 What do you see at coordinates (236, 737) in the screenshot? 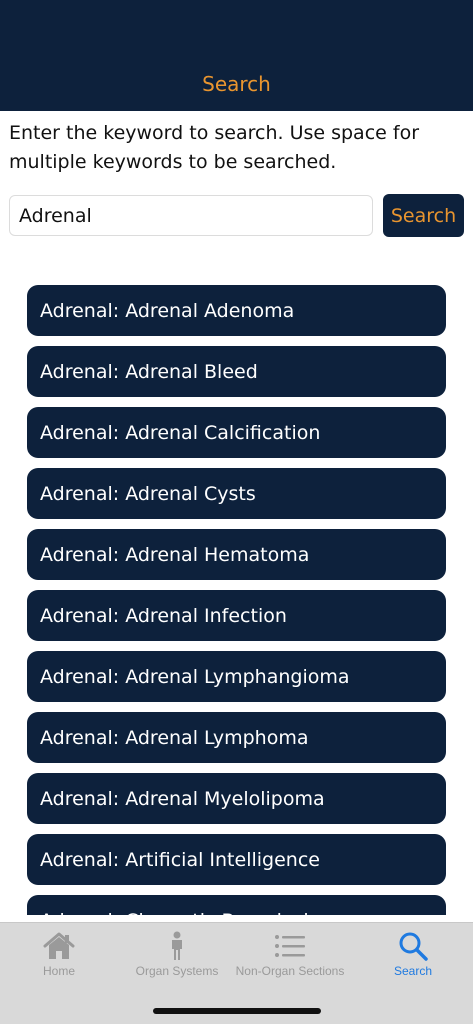
I see `result-item: Adrenal: Adrenal Lymphoma` at bounding box center [236, 737].